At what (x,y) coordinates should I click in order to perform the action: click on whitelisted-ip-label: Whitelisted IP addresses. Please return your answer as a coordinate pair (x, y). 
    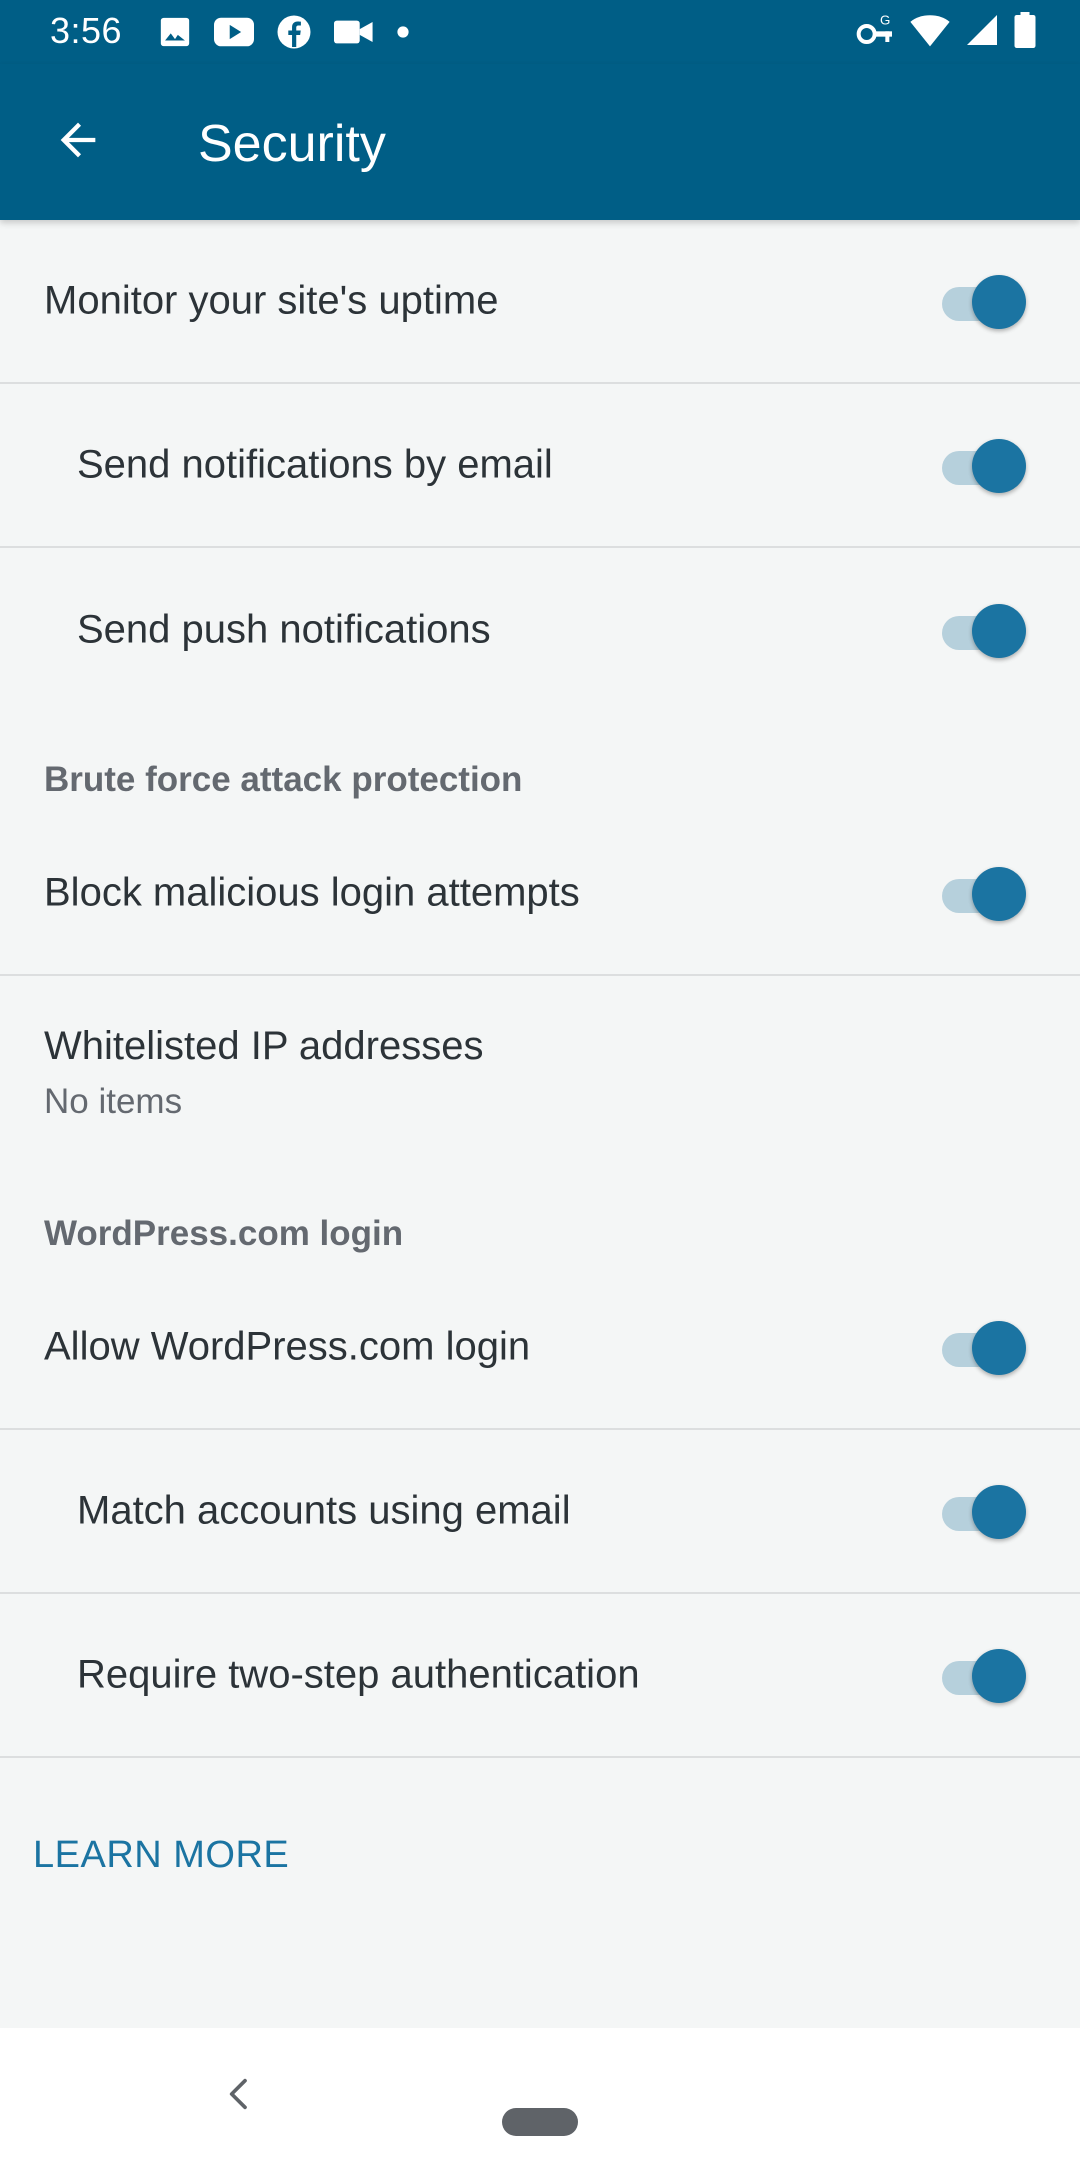
    Looking at the image, I should click on (264, 1046).